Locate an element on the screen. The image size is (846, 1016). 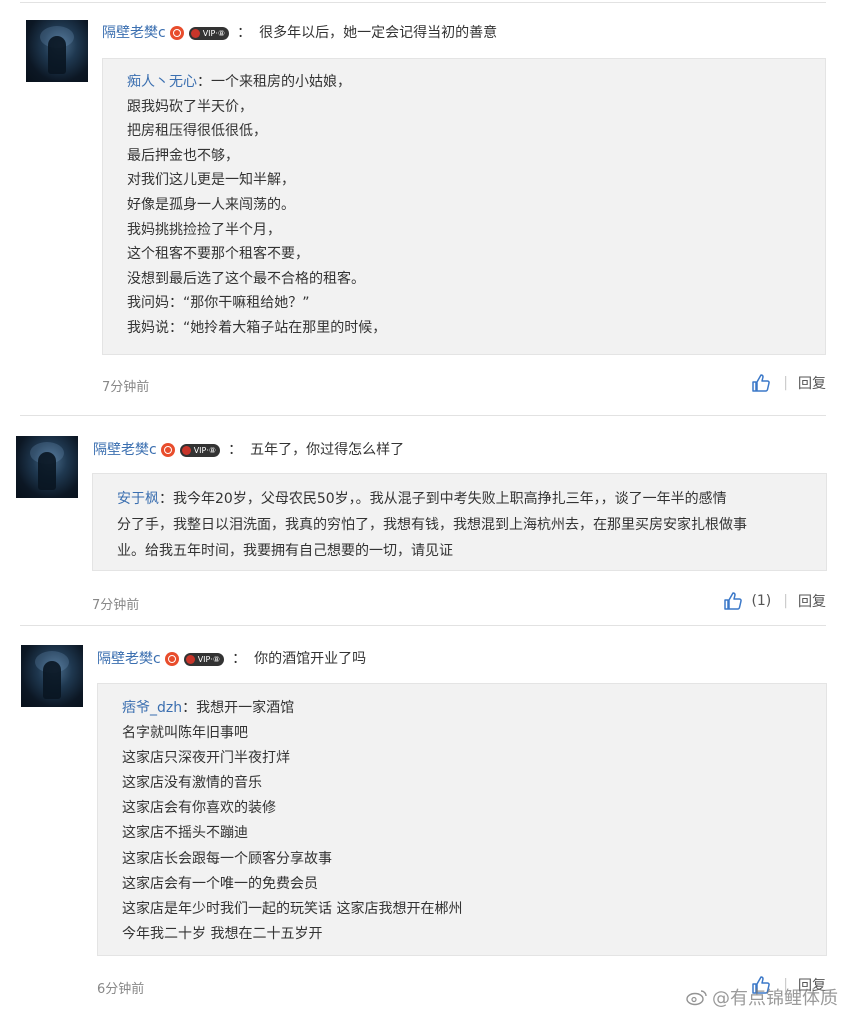
quoted-username-link: 痴人丶无心 is located at coordinates (162, 82).